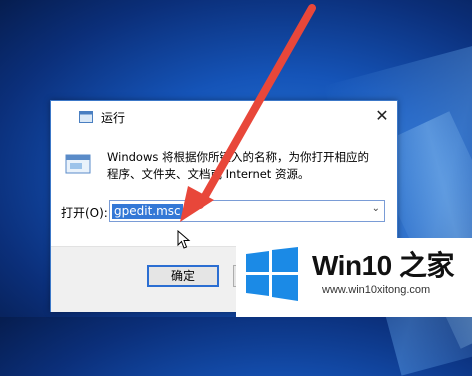  What do you see at coordinates (183, 276) in the screenshot?
I see `ok-button: 确定` at bounding box center [183, 276].